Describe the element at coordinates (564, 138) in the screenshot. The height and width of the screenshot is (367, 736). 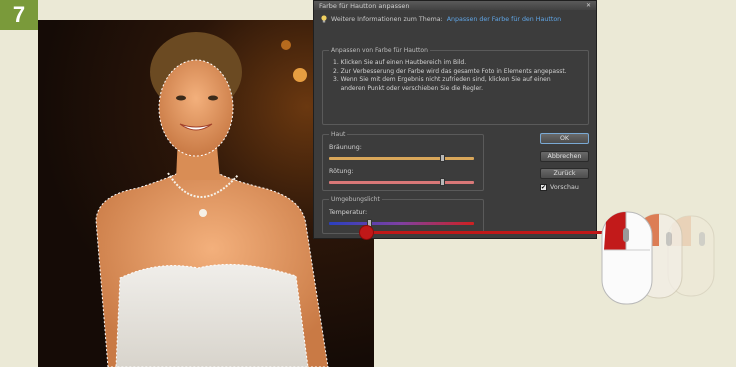
I see `ok-button: OK` at that location.